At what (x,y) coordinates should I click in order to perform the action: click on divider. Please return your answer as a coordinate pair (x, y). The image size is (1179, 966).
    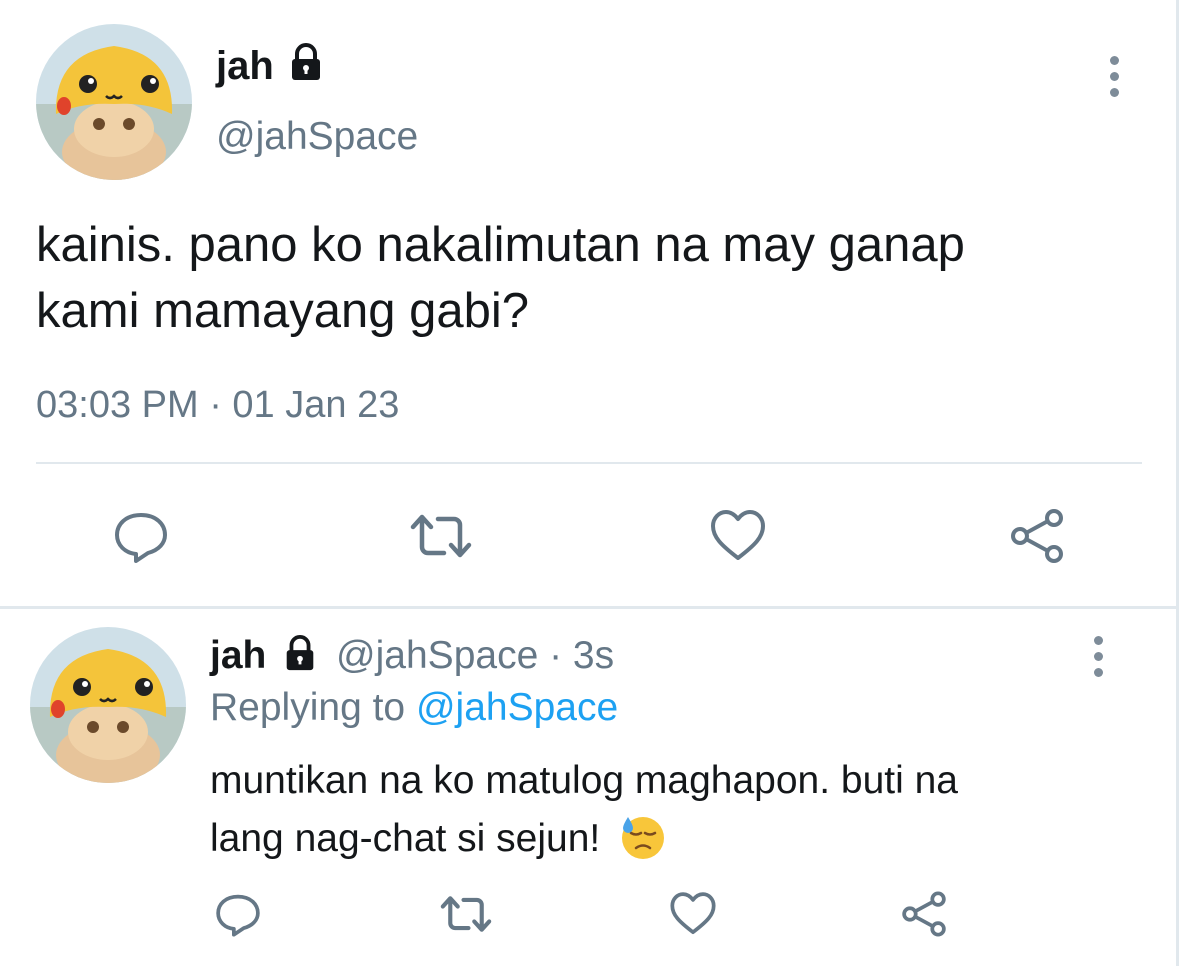
    Looking at the image, I should click on (589, 463).